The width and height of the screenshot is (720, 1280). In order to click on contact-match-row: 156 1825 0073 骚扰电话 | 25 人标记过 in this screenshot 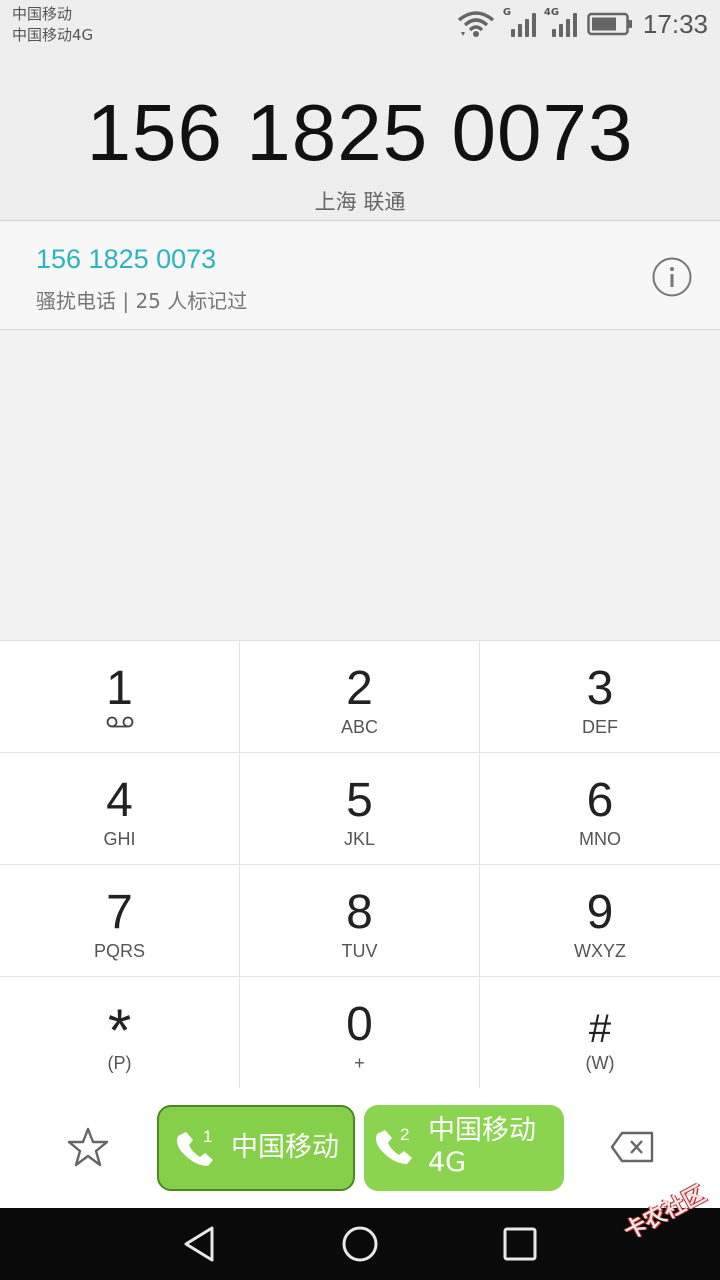, I will do `click(360, 276)`.